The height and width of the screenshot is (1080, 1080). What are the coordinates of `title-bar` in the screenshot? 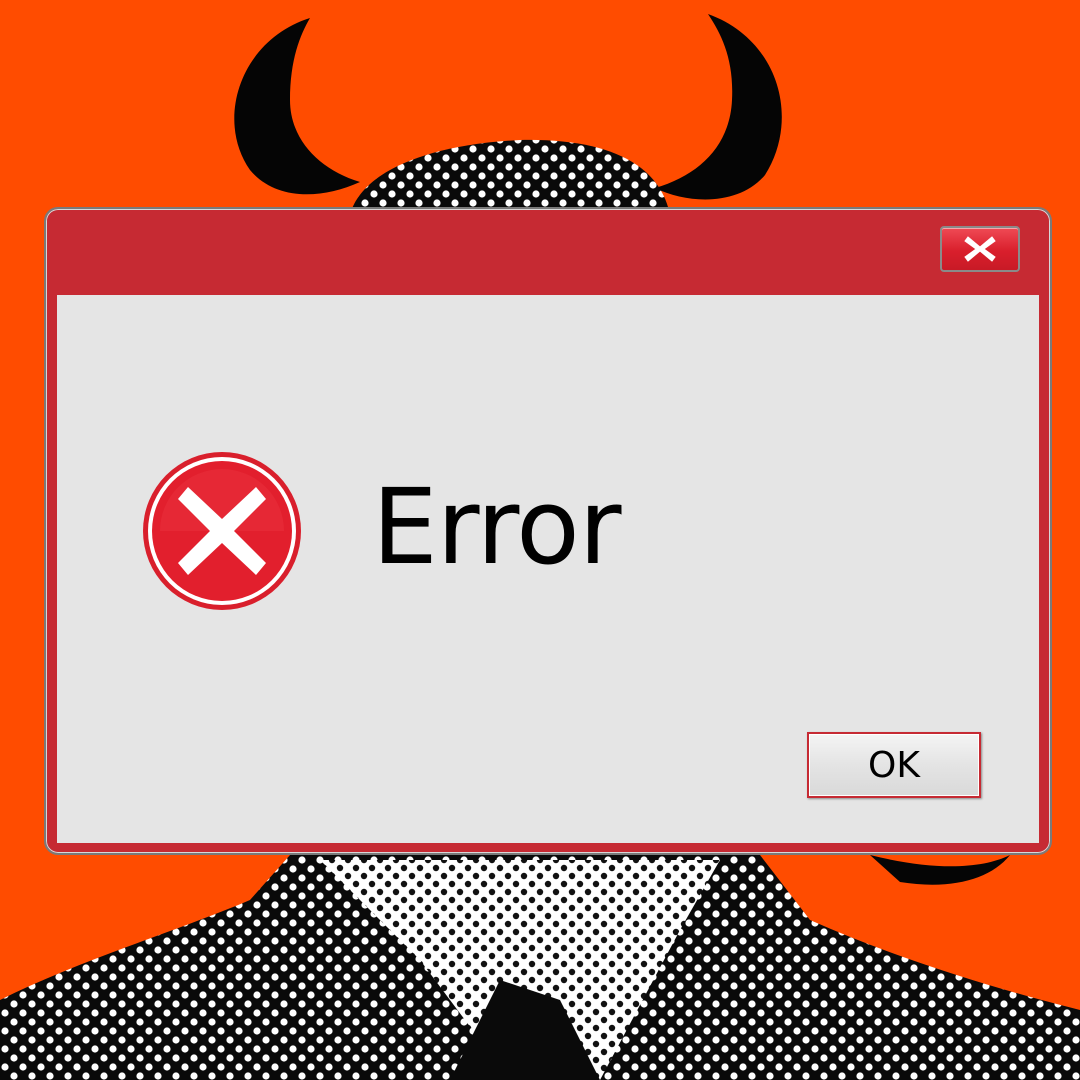 It's located at (548, 252).